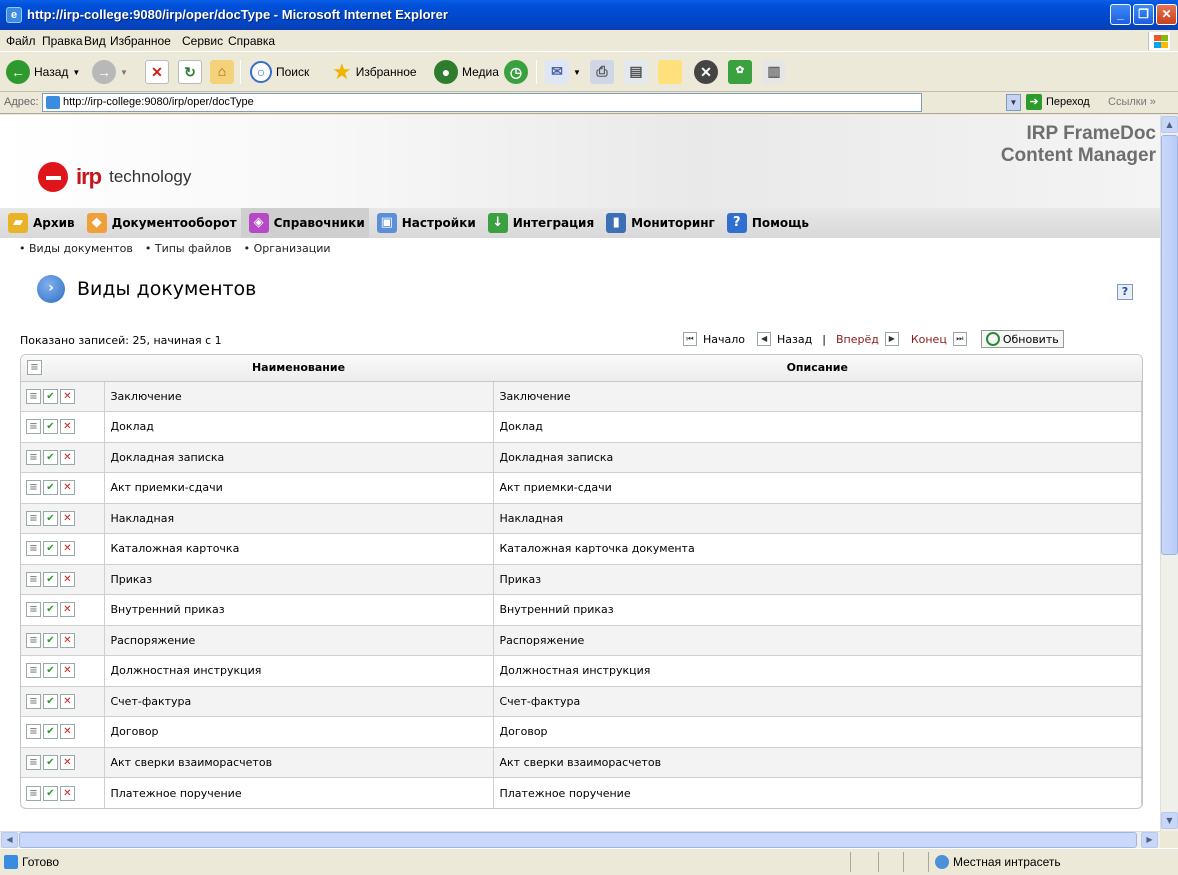 Image resolution: width=1178 pixels, height=875 pixels. I want to click on refresh-button: ↻, so click(190, 72).